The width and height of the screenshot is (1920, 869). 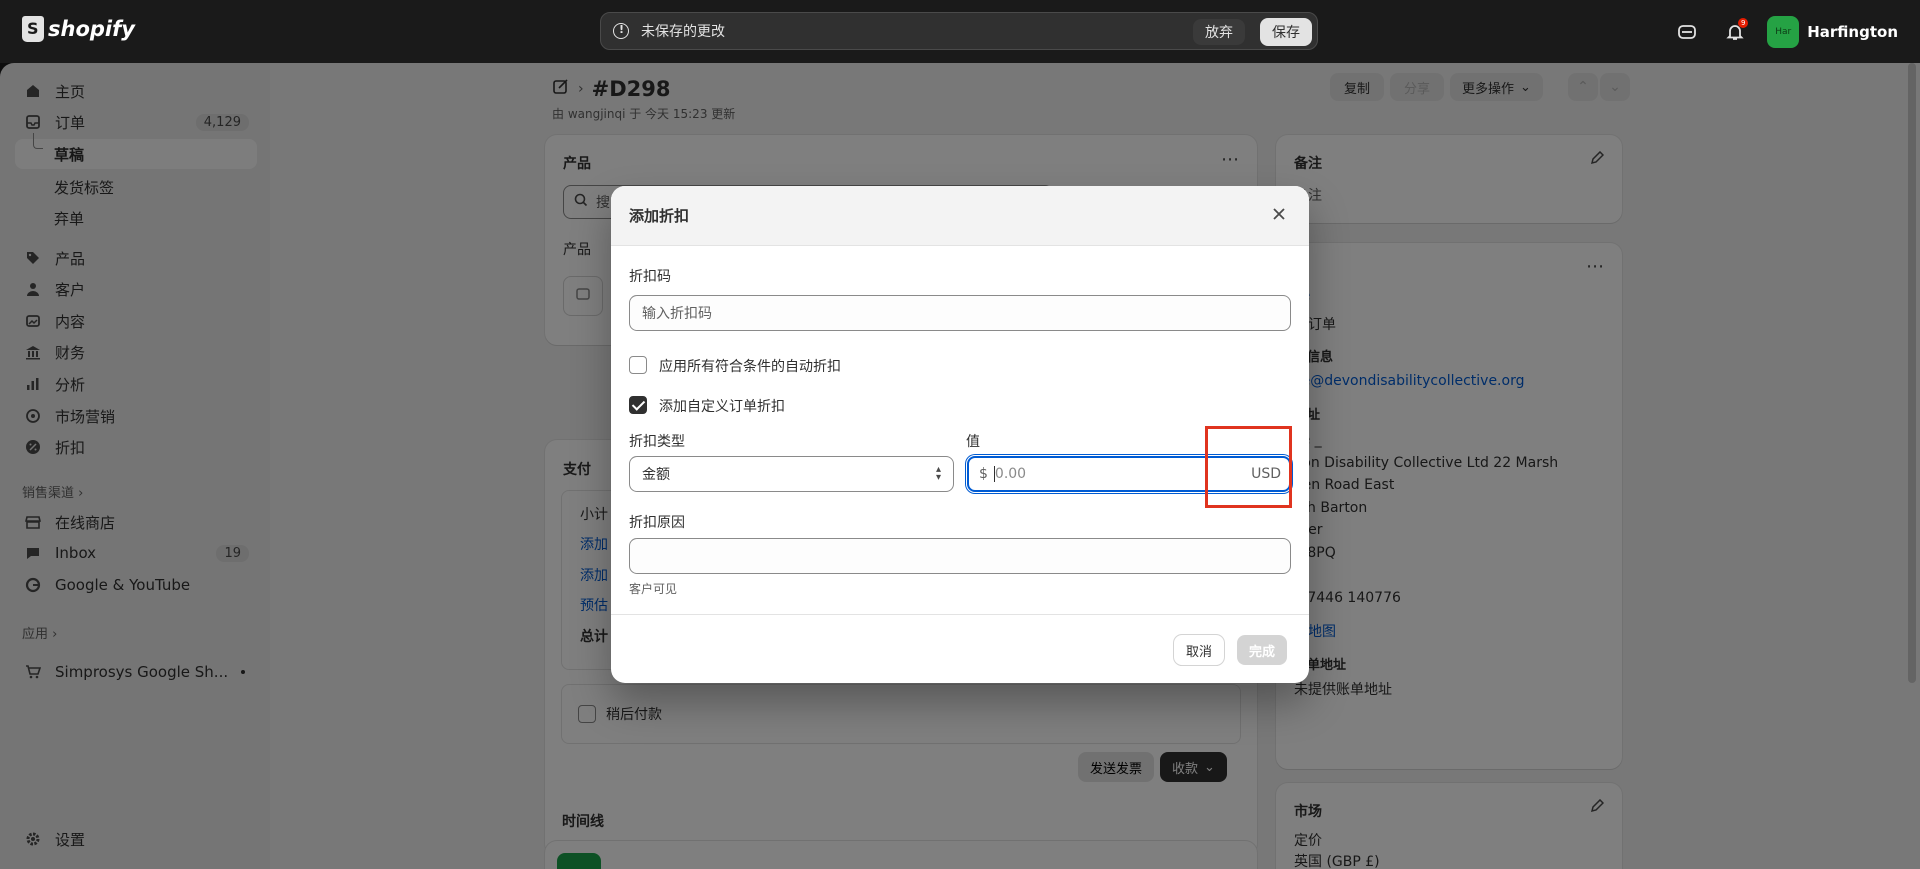 I want to click on dialog-header: 添加折扣, so click(x=960, y=216).